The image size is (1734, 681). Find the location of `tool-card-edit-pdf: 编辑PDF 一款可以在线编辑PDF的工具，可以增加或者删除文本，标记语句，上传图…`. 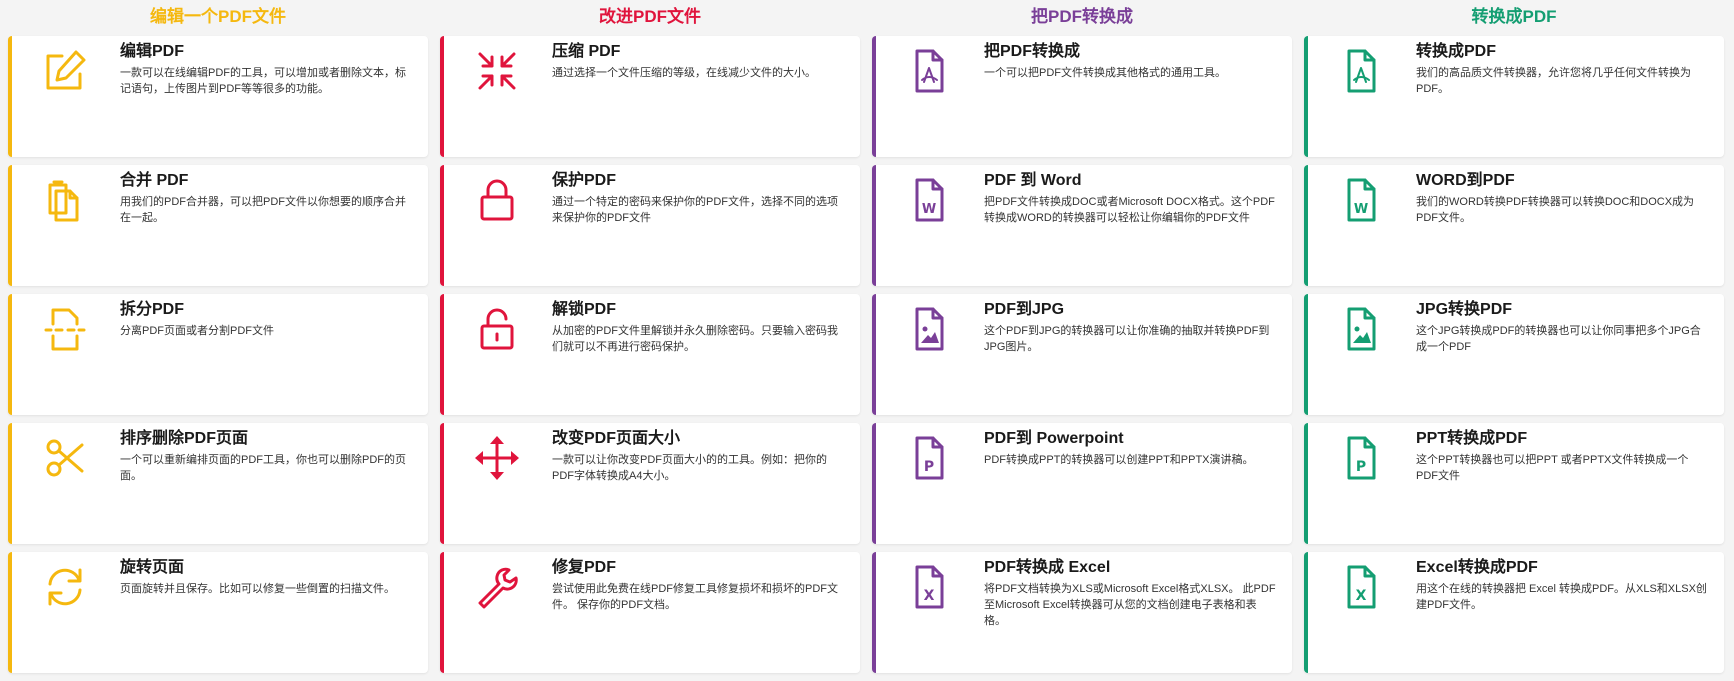

tool-card-edit-pdf: 编辑PDF 一款可以在线编辑PDF的工具，可以增加或者删除文本，标记语句，上传图… is located at coordinates (218, 96).